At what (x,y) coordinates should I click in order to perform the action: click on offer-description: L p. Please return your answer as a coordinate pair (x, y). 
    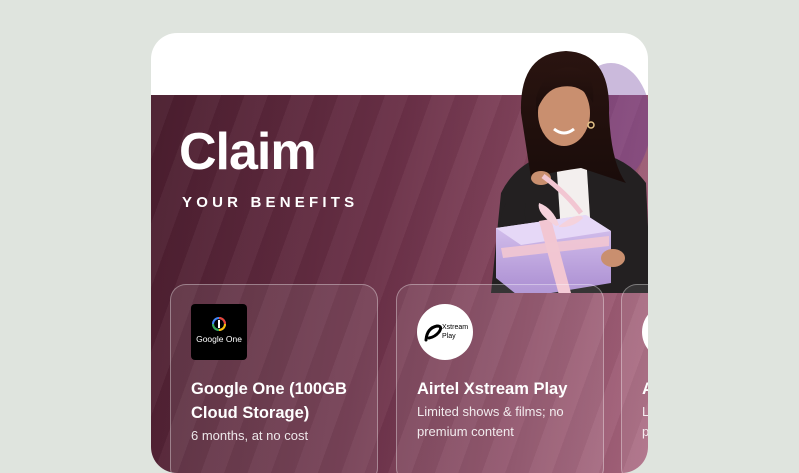
    Looking at the image, I should click on (645, 421).